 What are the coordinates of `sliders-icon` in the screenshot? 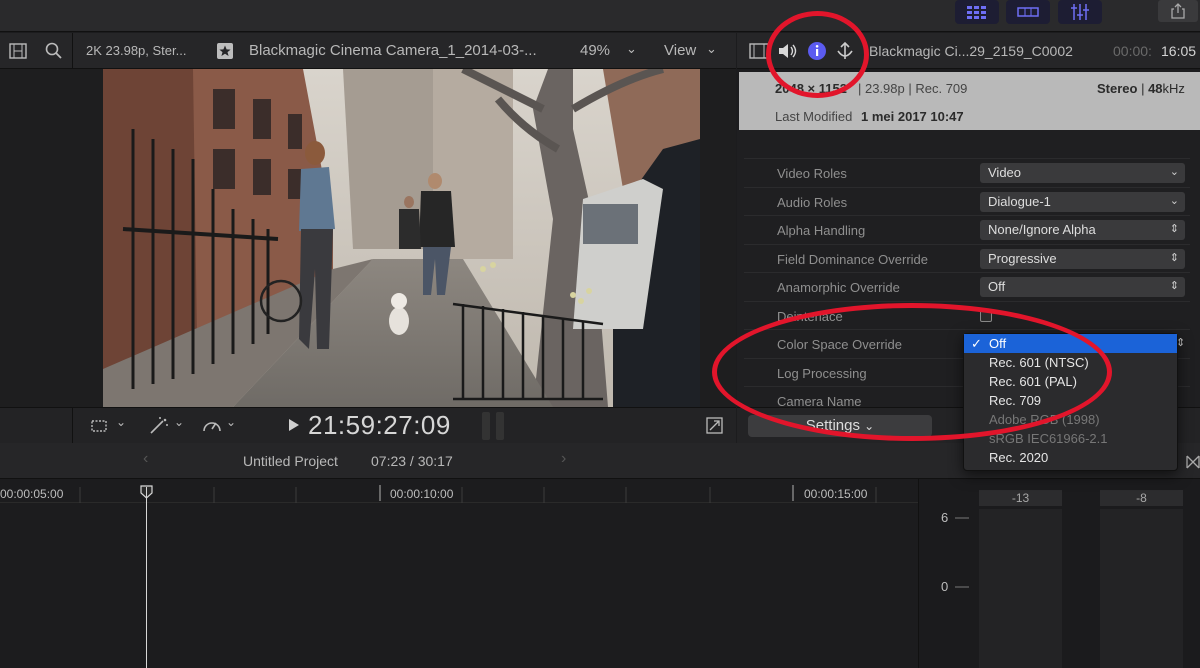 It's located at (1080, 12).